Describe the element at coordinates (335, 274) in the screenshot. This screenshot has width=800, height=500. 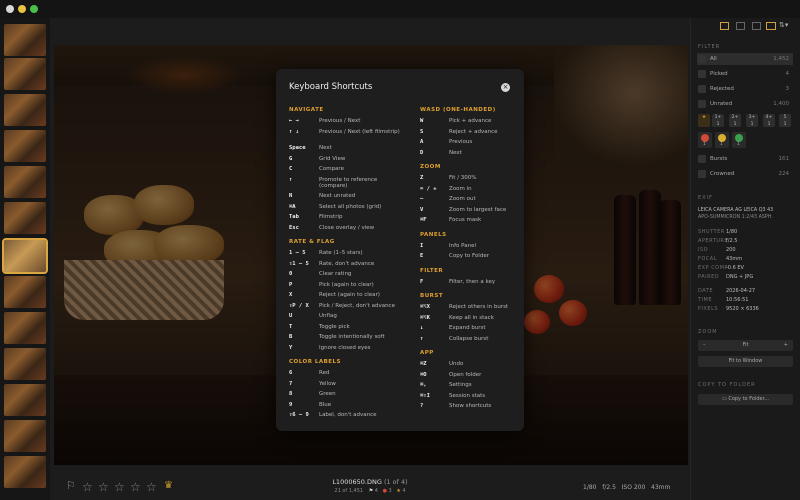
I see `shortcut-description: Clear rating` at that location.